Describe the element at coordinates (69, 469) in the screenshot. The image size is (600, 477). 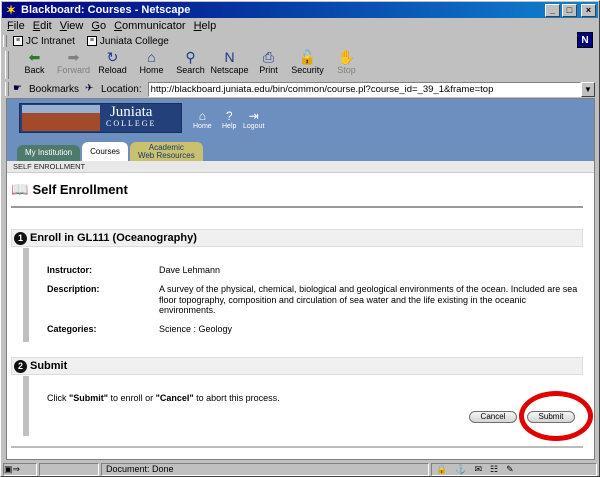
I see `progress-bar` at that location.